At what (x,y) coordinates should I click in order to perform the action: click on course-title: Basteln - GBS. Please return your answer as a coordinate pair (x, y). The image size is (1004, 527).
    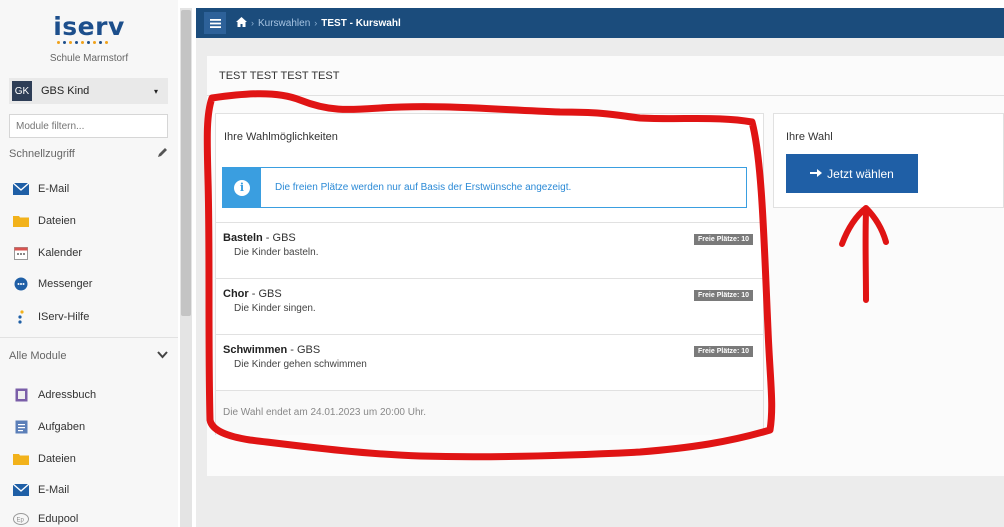
    Looking at the image, I should click on (259, 238).